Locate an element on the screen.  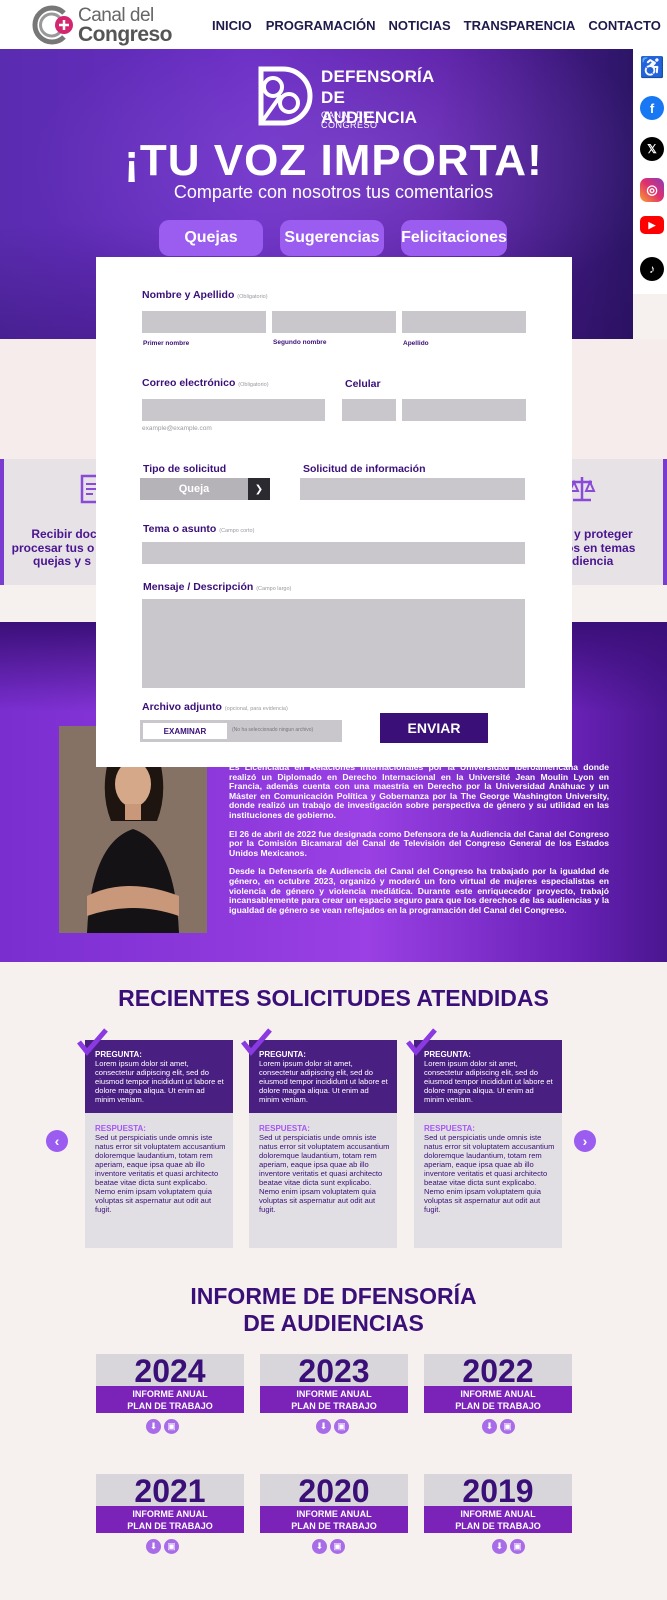
nav-inicio: INICIO is located at coordinates (232, 25).